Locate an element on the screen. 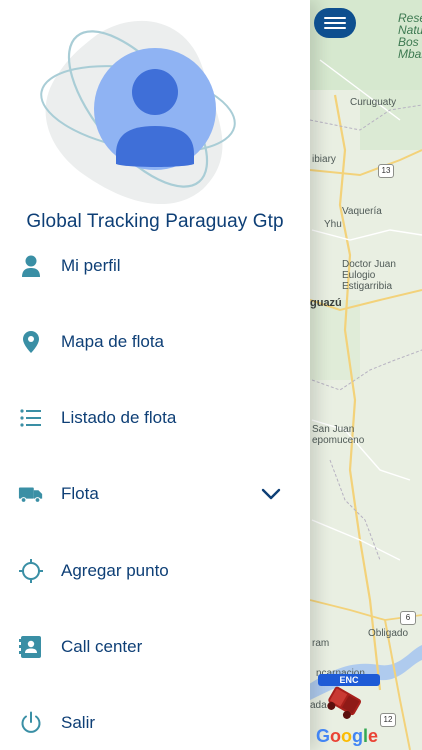  map-label-curuguaty: Curuguaty is located at coordinates (373, 102).